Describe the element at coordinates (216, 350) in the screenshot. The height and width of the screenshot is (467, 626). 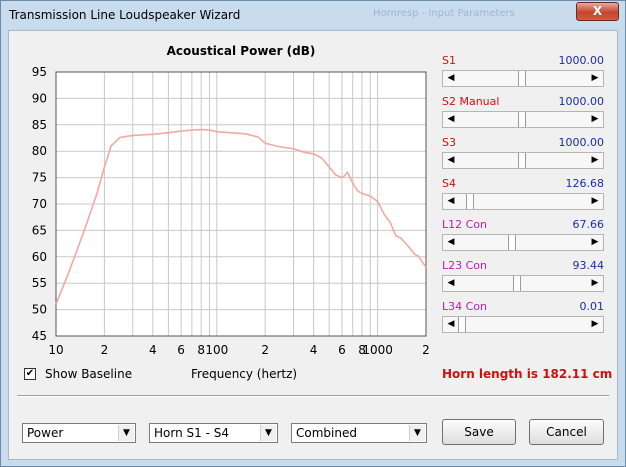
I see `x-tick-label: 100` at that location.